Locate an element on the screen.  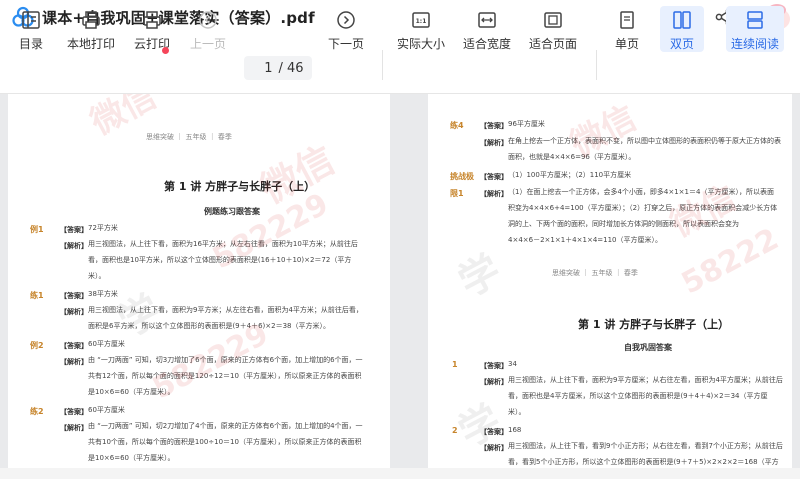
section-title: 例题练习跟答案 is located at coordinates (232, 211).